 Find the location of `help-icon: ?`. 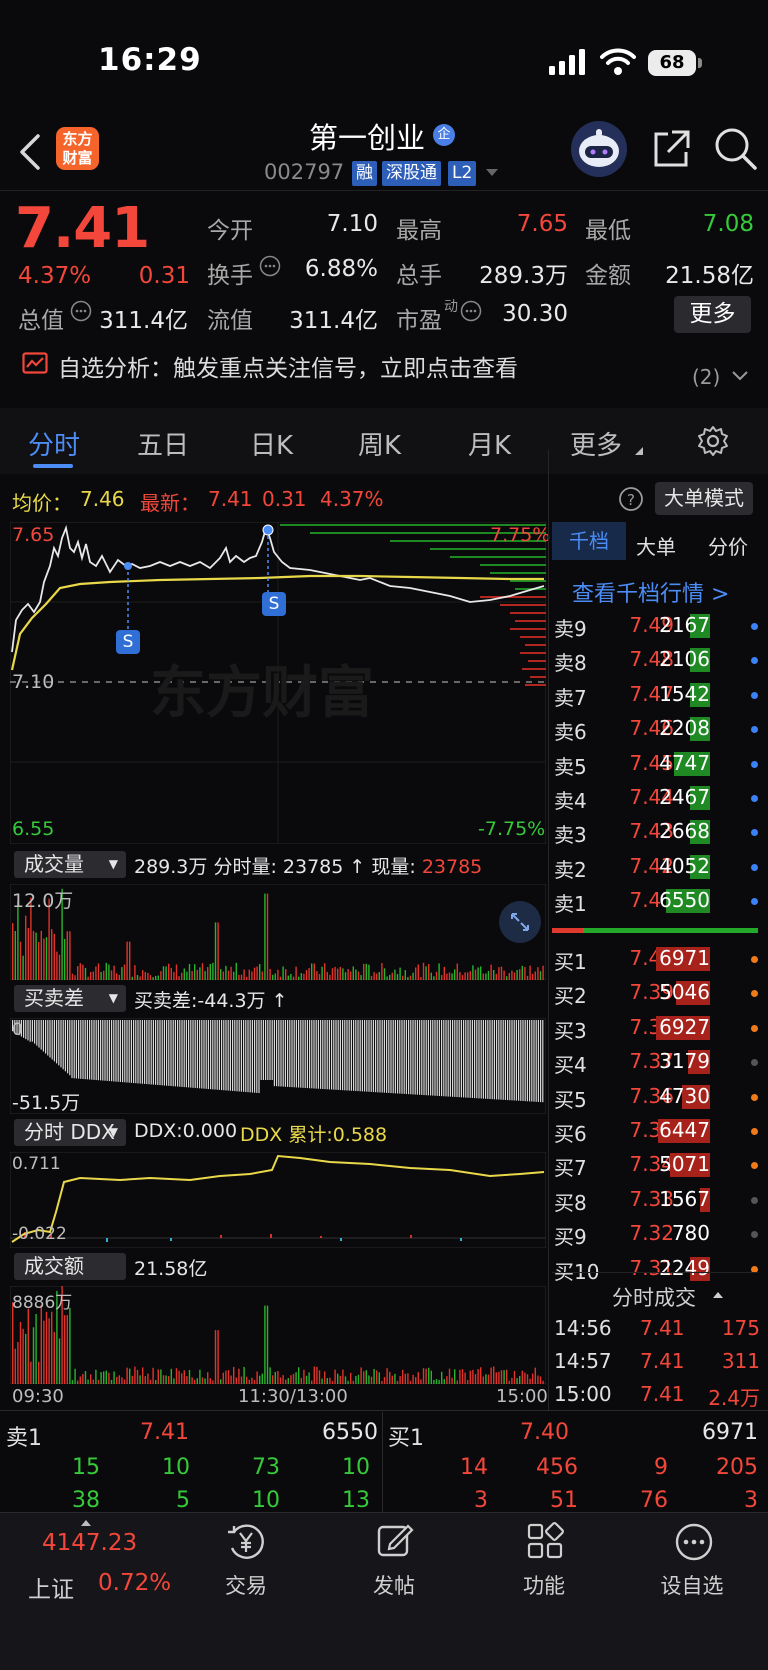

help-icon: ? is located at coordinates (631, 499).